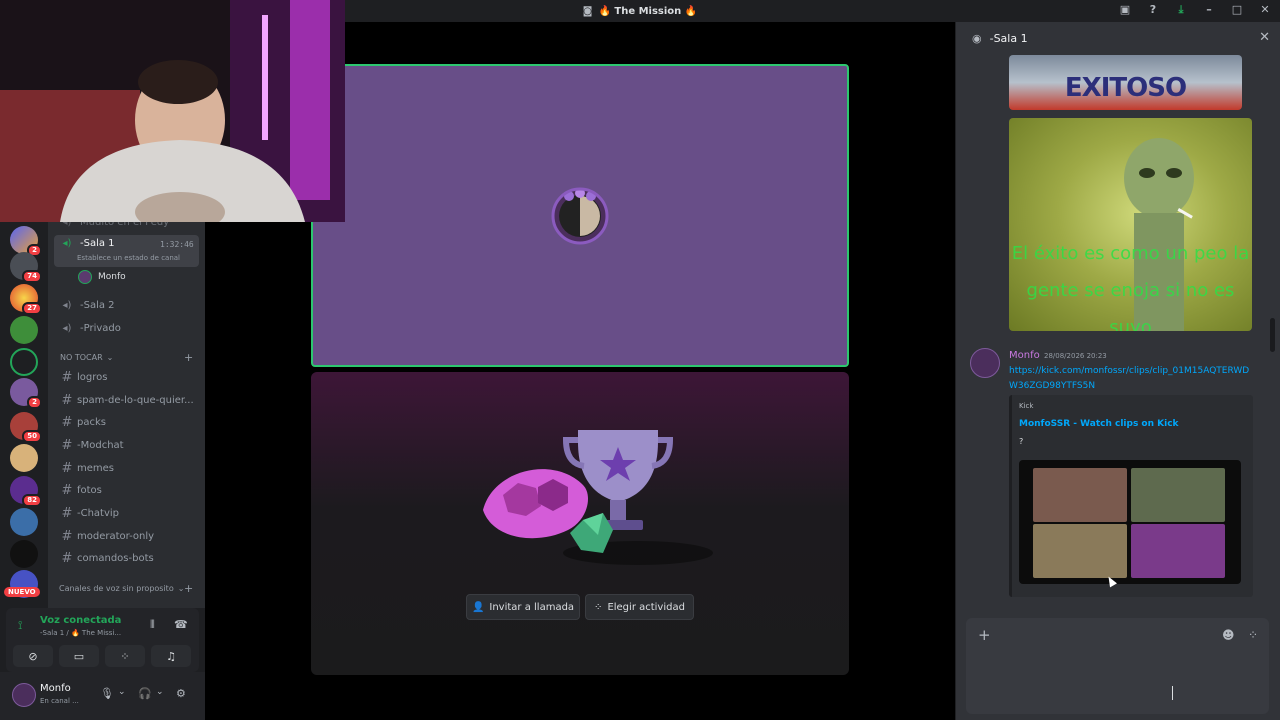 This screenshot has height=720, width=1280. I want to click on camera-off-button: ⊘, so click(33, 656).